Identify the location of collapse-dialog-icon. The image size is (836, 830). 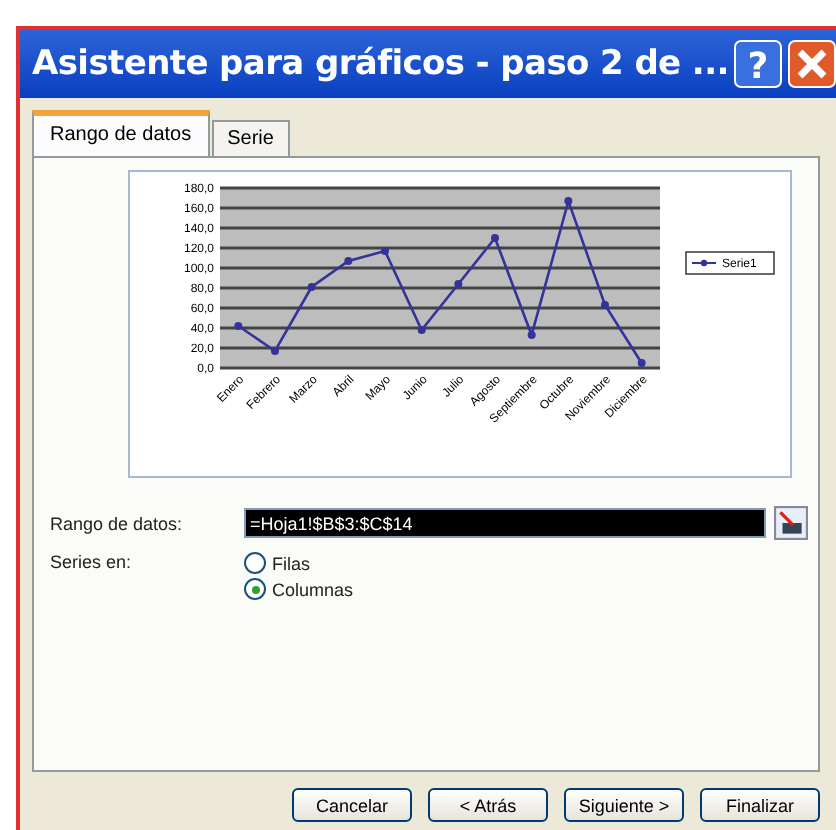
(791, 523).